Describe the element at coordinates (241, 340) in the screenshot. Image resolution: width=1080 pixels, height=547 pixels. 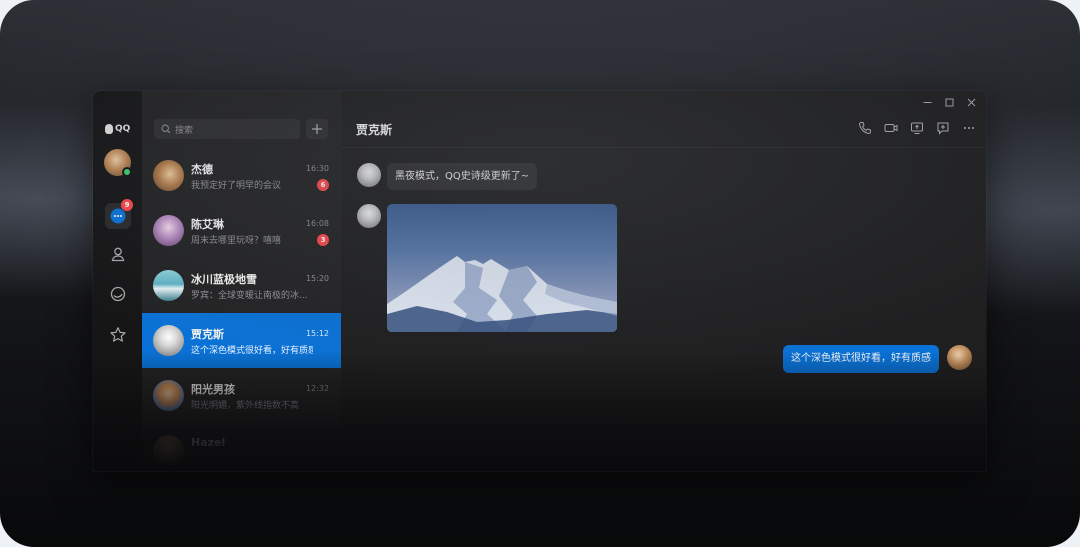
I see `conversation-item-selected: 贾克斯 这个深色模式很好看，好有质感 15:12` at that location.